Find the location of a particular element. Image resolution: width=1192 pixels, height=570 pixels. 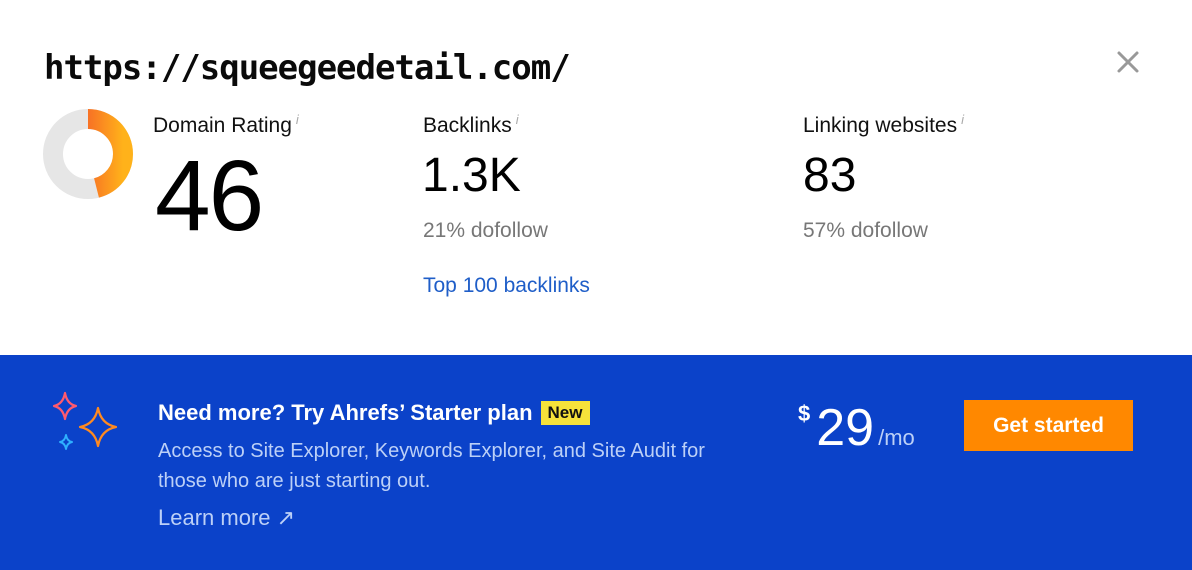

backlinks-dofollow: 21% dofollow is located at coordinates (485, 230).